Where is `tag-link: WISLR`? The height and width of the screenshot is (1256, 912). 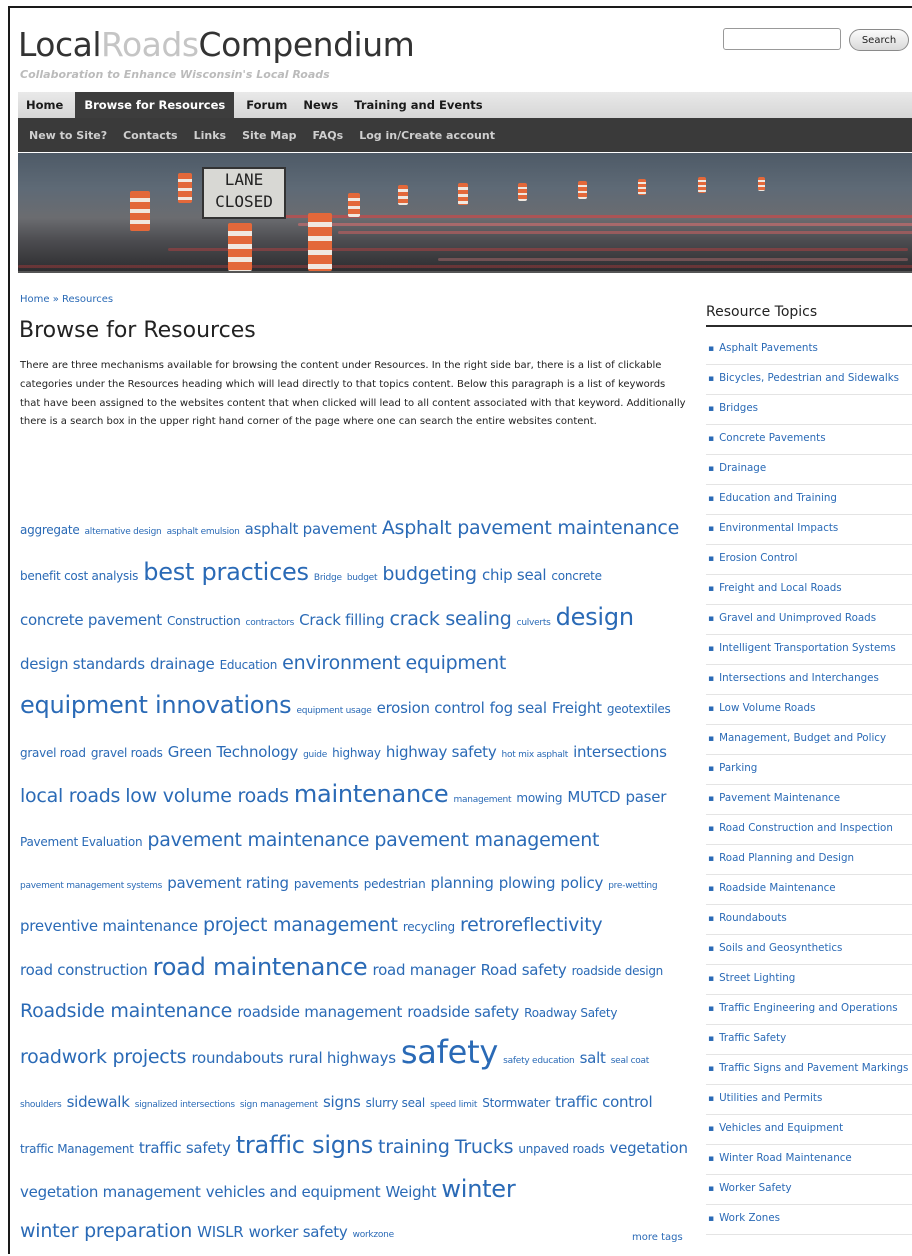
tag-link: WISLR is located at coordinates (220, 1232).